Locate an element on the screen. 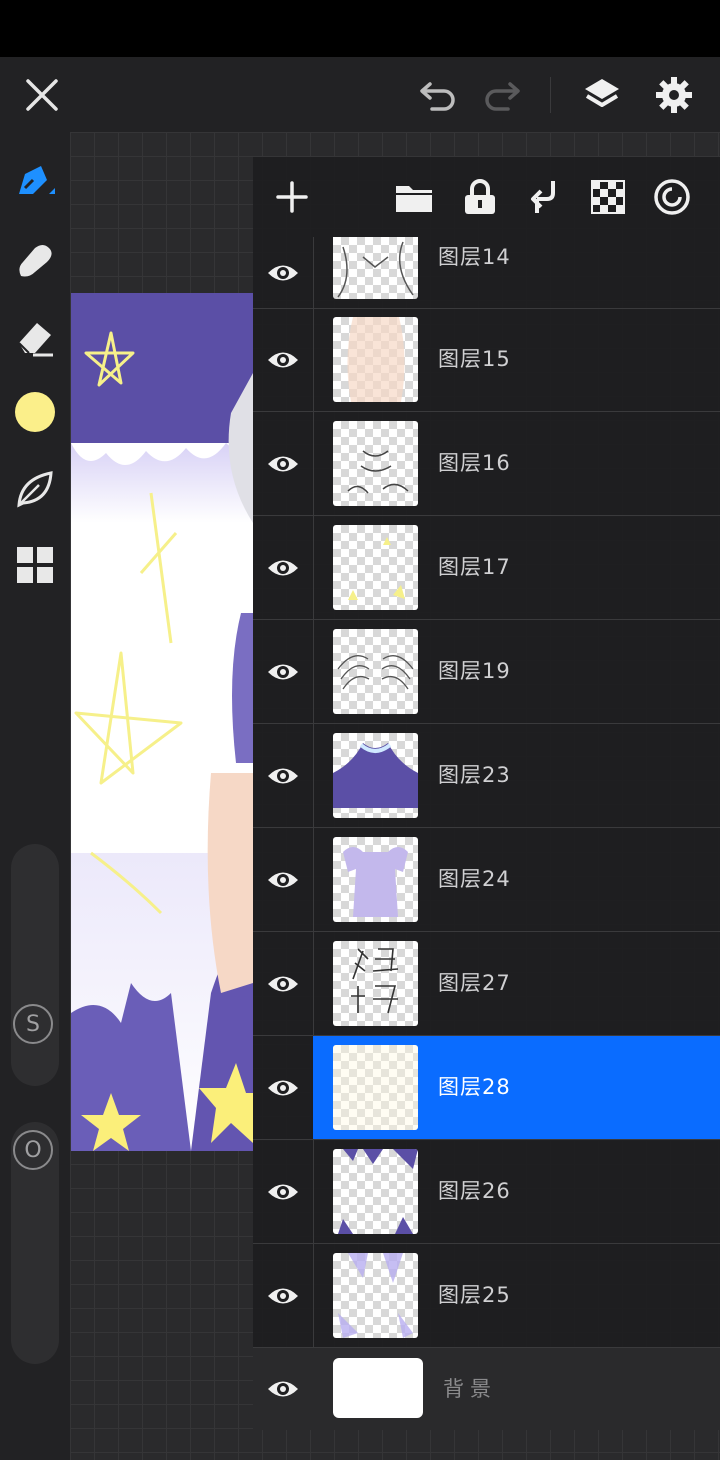  merge-down-icon is located at coordinates (543, 197).